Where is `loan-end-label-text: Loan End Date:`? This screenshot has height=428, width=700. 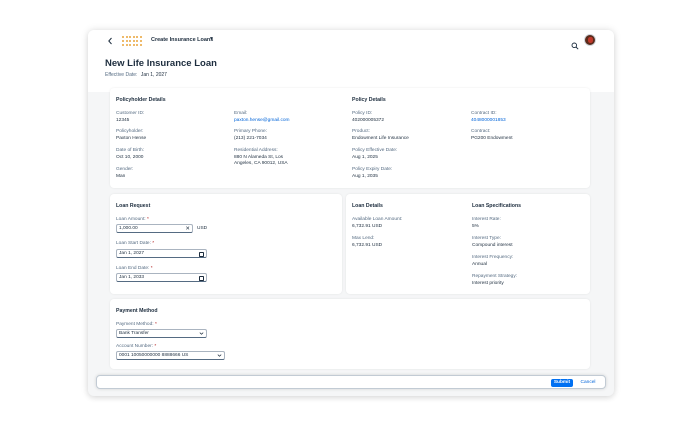
loan-end-label-text: Loan End Date: is located at coordinates (133, 268).